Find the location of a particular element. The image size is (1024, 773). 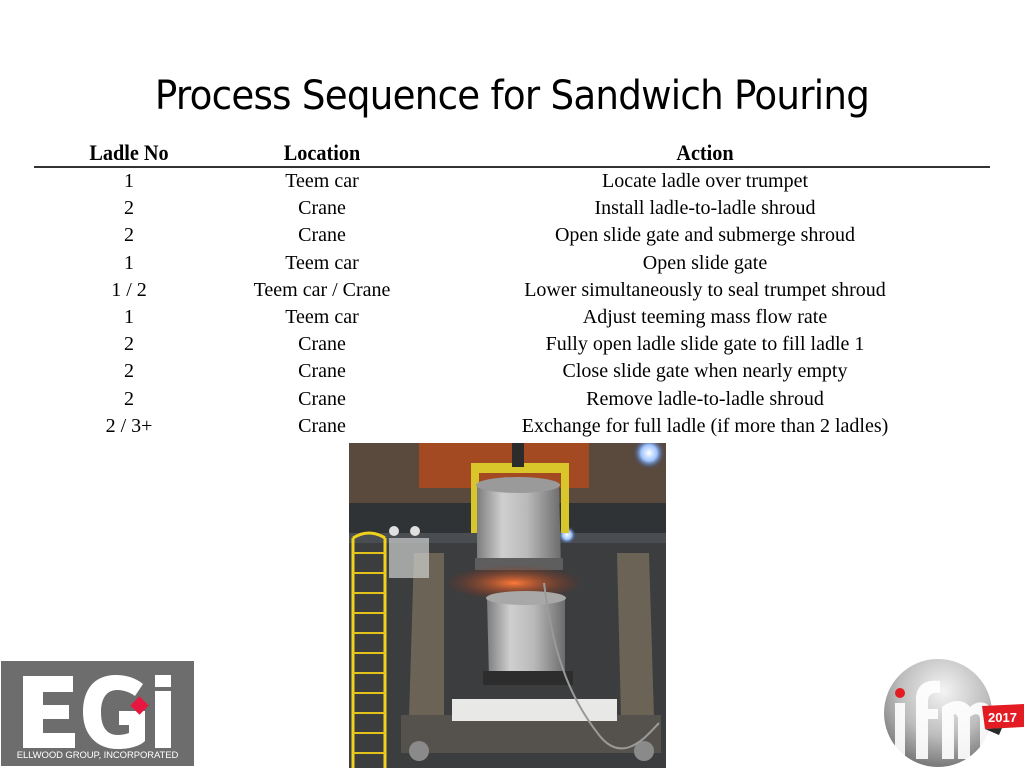

table-header-row: Ladle No Location Action is located at coordinates (512, 154).